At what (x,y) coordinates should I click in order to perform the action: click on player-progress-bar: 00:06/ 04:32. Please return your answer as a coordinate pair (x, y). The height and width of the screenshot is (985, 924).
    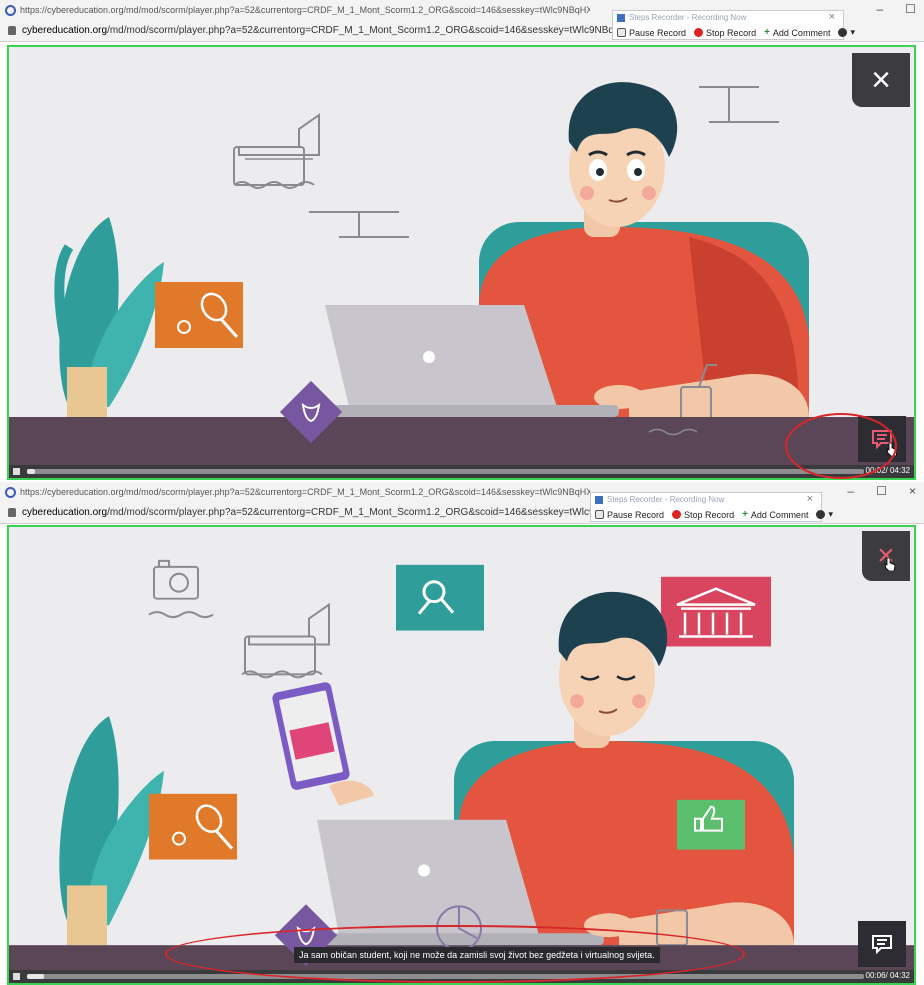
    Looking at the image, I should click on (461, 976).